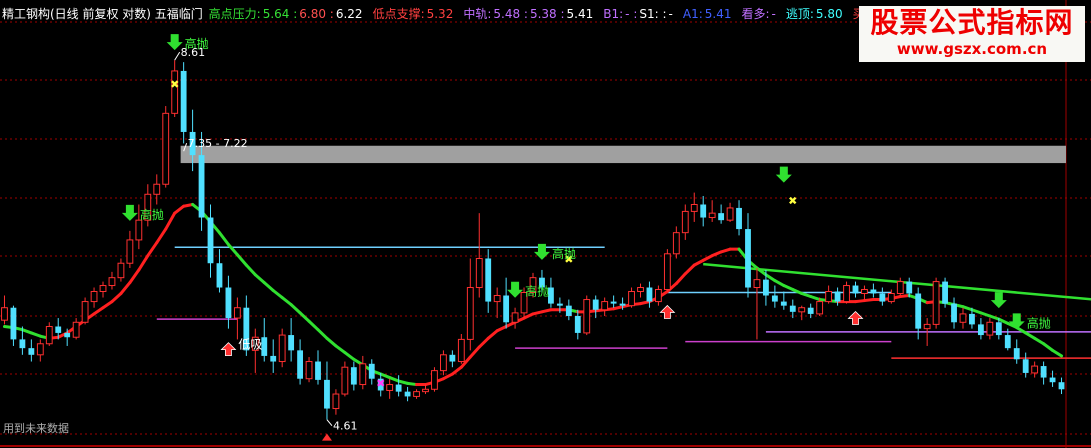 This screenshot has height=448, width=1091. I want to click on buy-arrow-icon, so click(667, 311).